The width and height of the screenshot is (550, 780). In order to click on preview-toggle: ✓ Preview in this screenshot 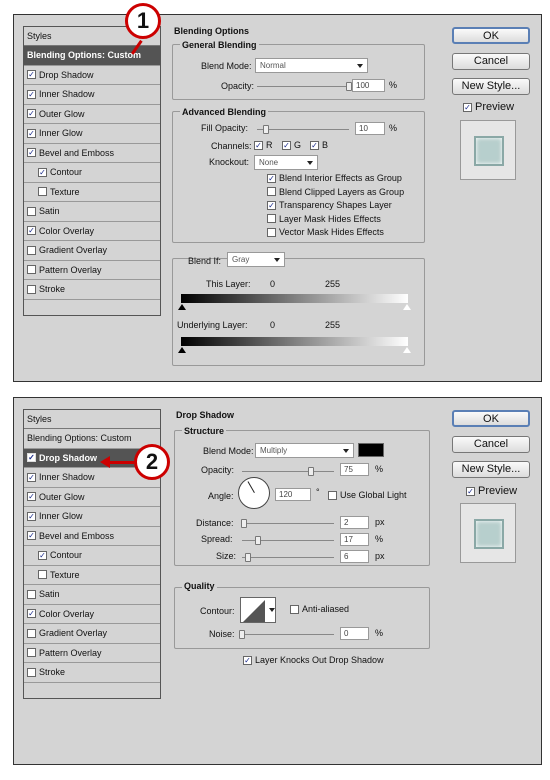, I will do `click(491, 491)`.